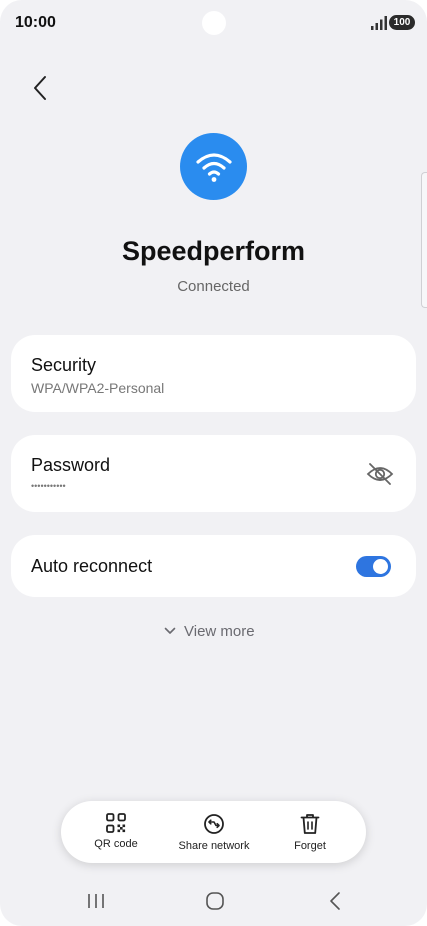  I want to click on network-icon-badge, so click(213, 166).